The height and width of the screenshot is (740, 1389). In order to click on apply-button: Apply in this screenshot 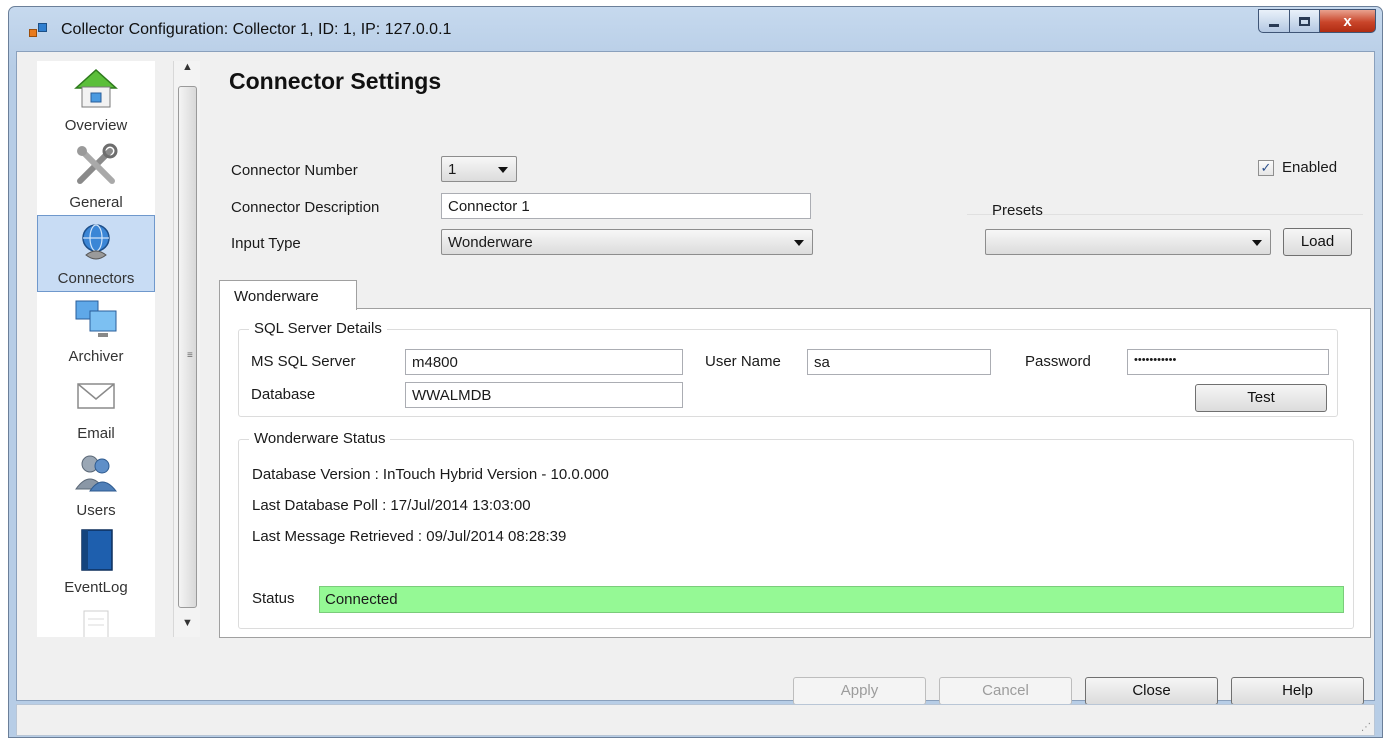, I will do `click(859, 691)`.